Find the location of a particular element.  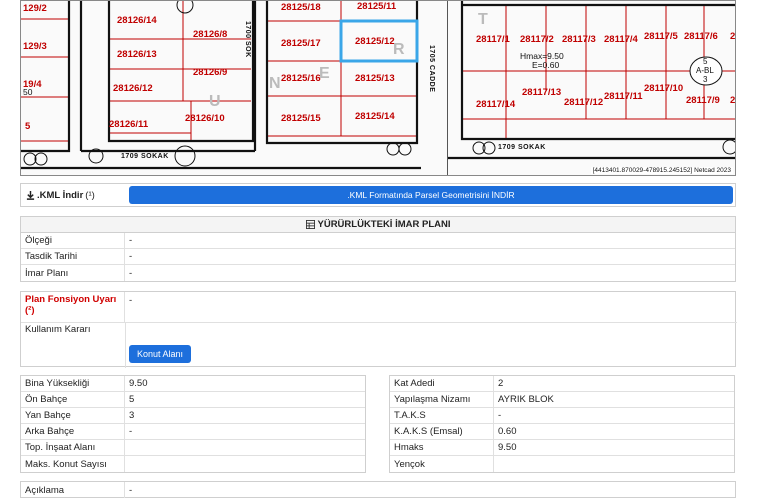

row-label: Ön Bahçe is located at coordinates (73, 399).